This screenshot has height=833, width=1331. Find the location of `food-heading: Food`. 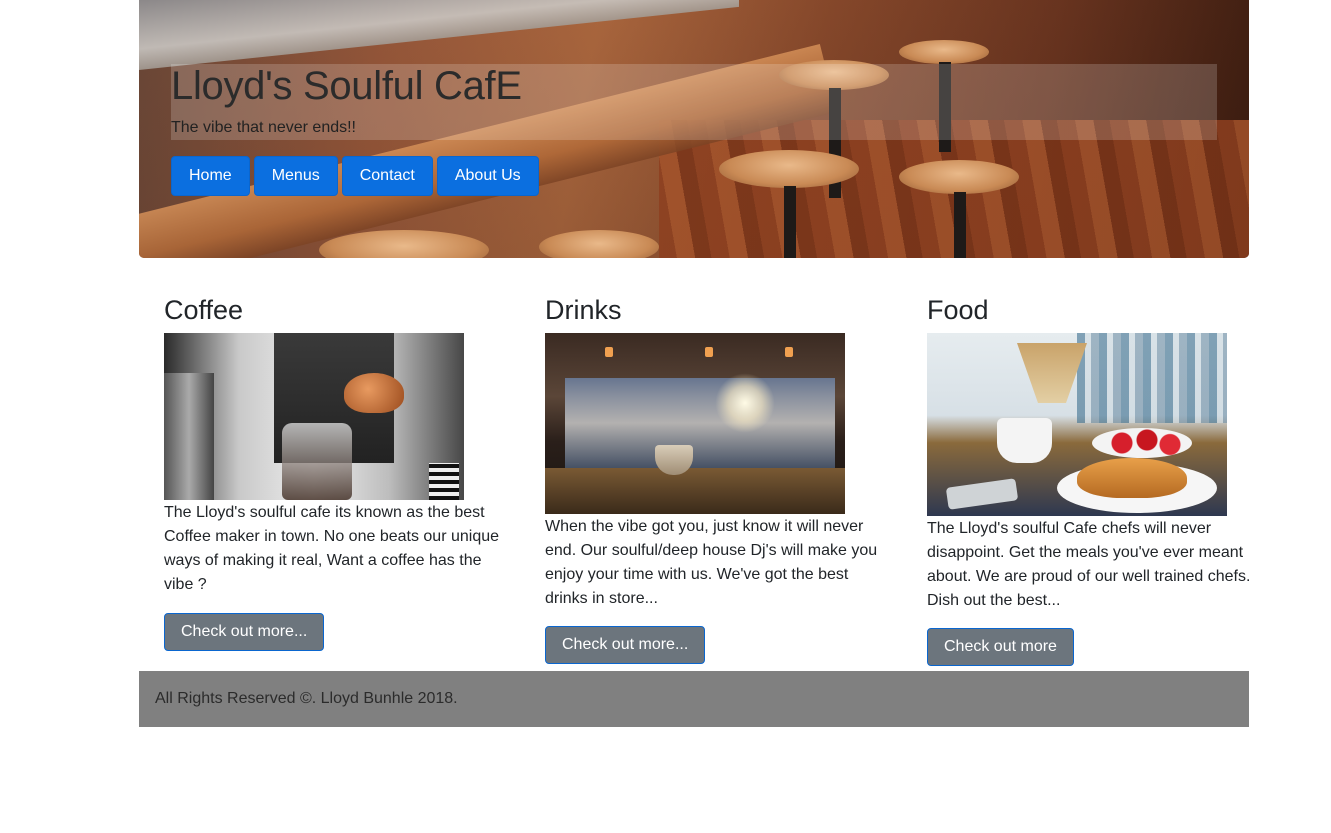

food-heading: Food is located at coordinates (958, 310).